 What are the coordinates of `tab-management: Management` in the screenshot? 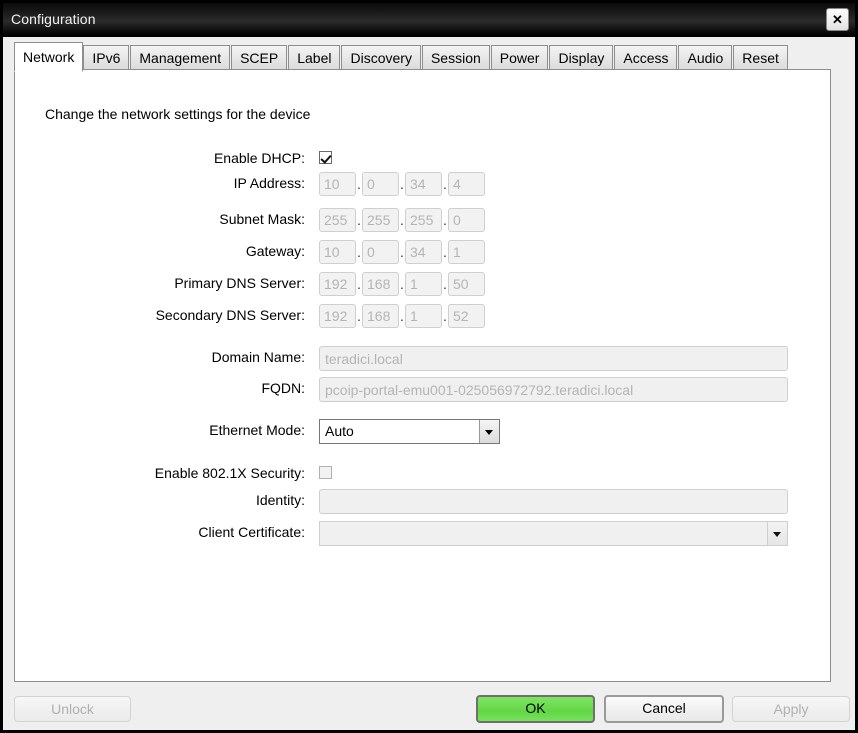 It's located at (180, 58).